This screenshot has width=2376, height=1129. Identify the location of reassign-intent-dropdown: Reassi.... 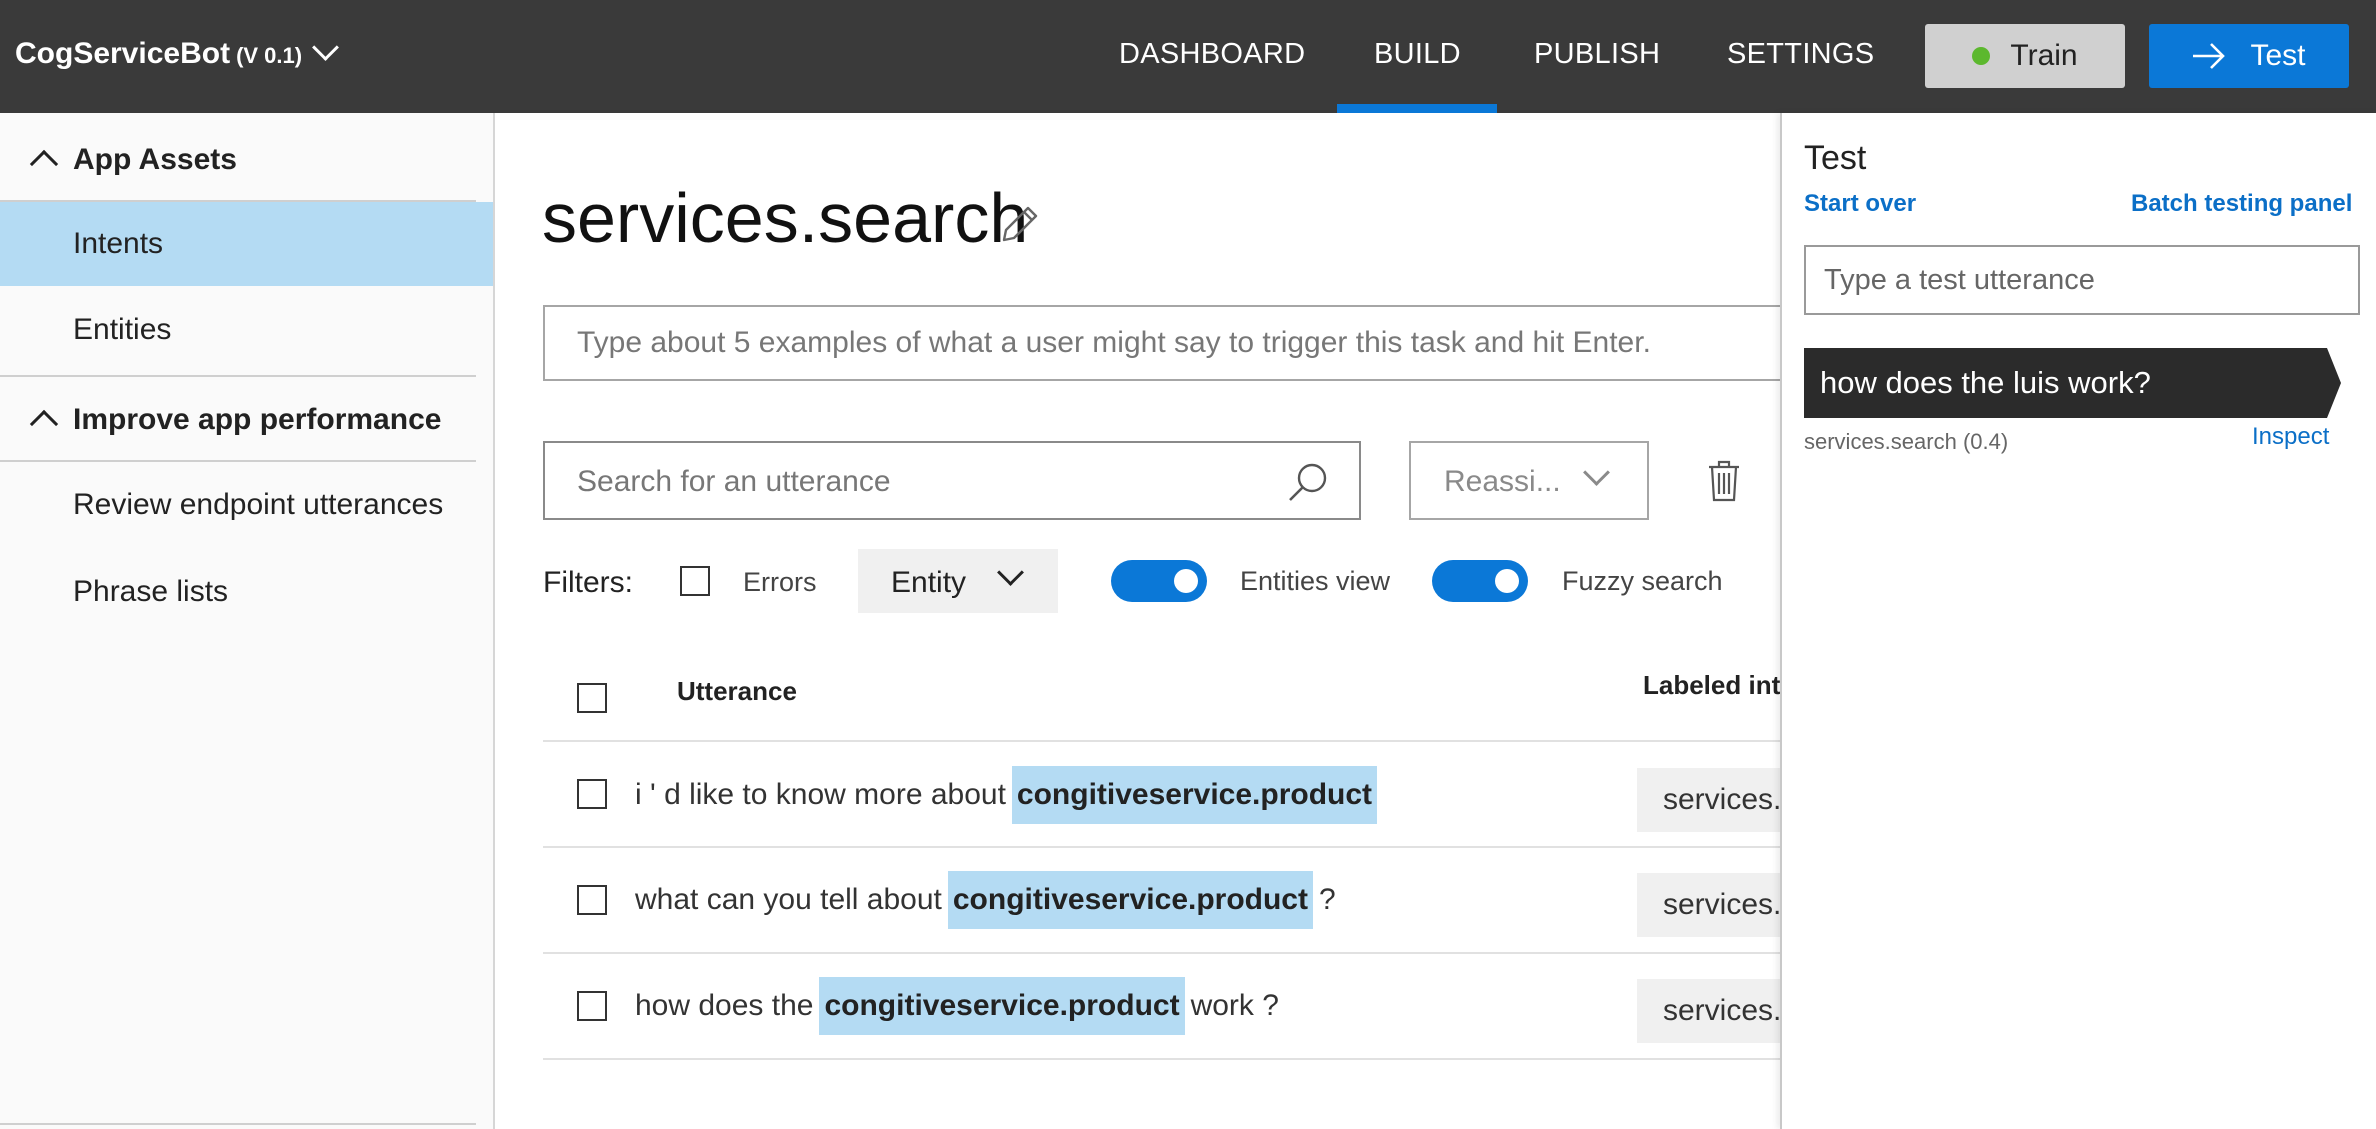
(1529, 480).